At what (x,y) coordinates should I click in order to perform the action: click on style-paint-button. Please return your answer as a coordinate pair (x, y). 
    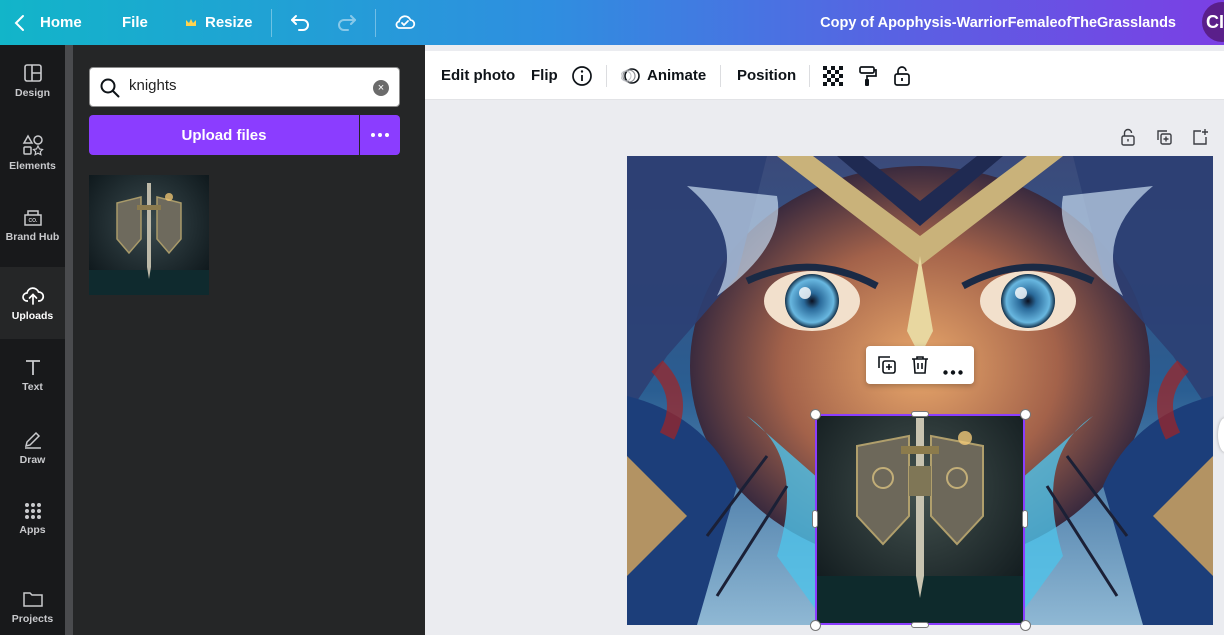
    Looking at the image, I should click on (868, 75).